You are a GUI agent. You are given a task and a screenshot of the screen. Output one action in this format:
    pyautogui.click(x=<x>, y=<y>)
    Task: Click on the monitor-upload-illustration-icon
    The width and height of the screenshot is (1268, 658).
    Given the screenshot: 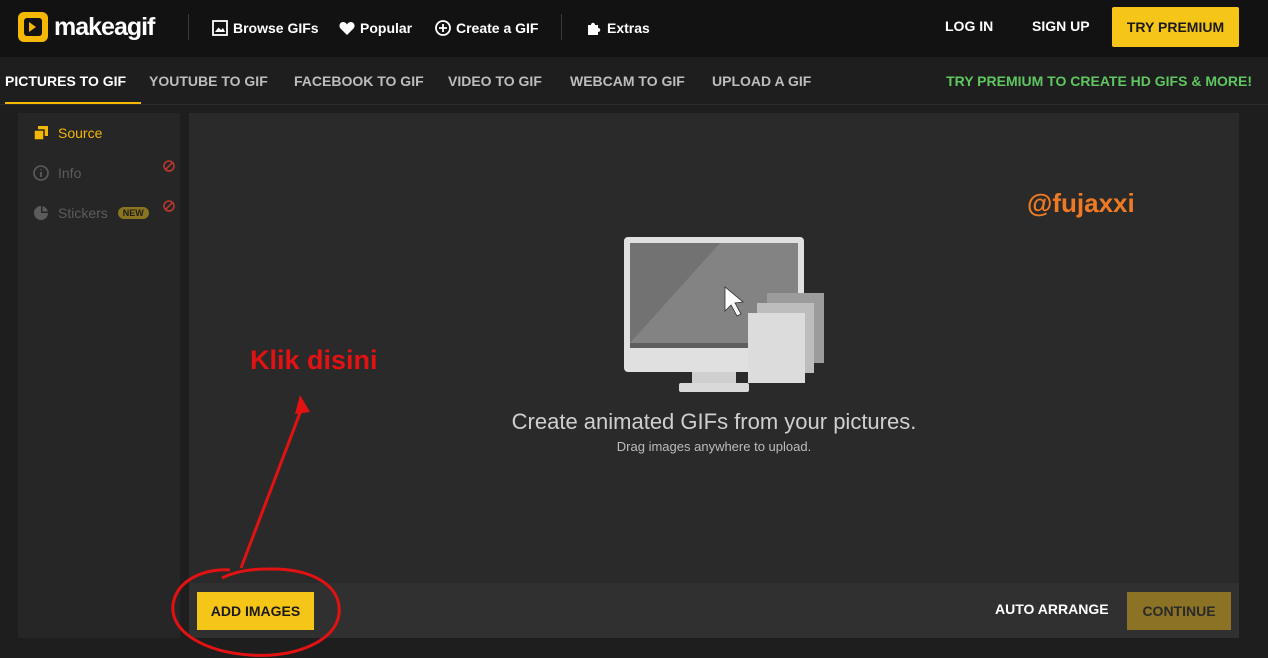 What is the action you would take?
    pyautogui.click(x=724, y=319)
    